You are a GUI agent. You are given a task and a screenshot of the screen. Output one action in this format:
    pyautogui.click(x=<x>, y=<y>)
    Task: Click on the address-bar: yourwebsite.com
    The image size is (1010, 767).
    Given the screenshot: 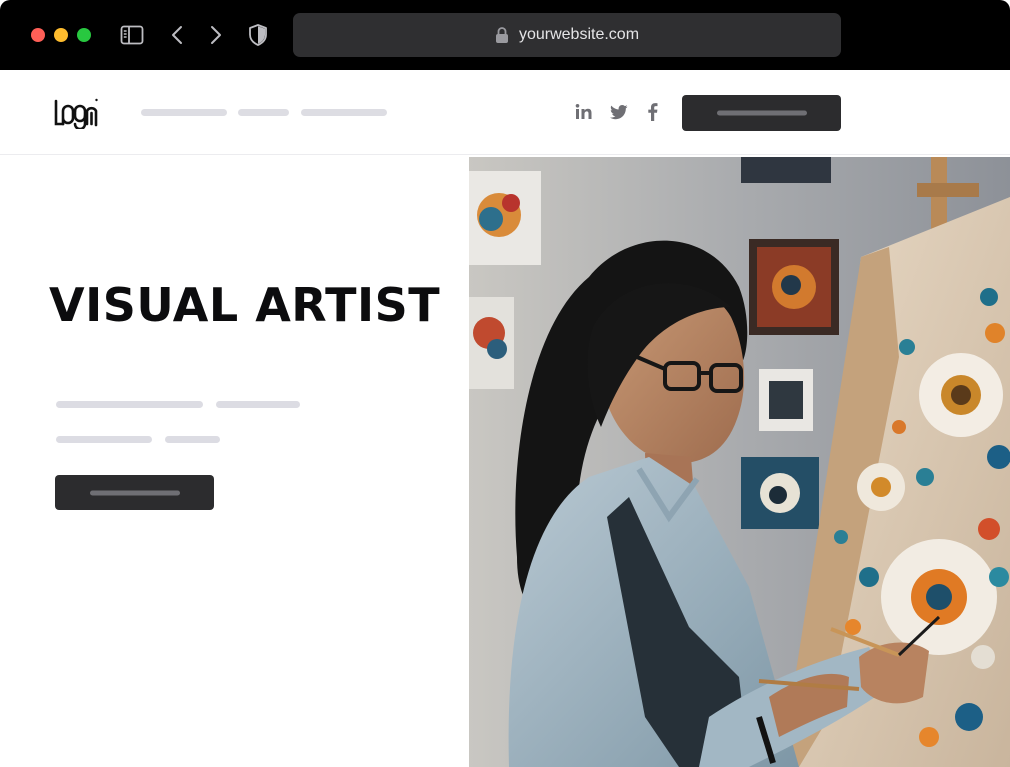 What is the action you would take?
    pyautogui.click(x=567, y=35)
    